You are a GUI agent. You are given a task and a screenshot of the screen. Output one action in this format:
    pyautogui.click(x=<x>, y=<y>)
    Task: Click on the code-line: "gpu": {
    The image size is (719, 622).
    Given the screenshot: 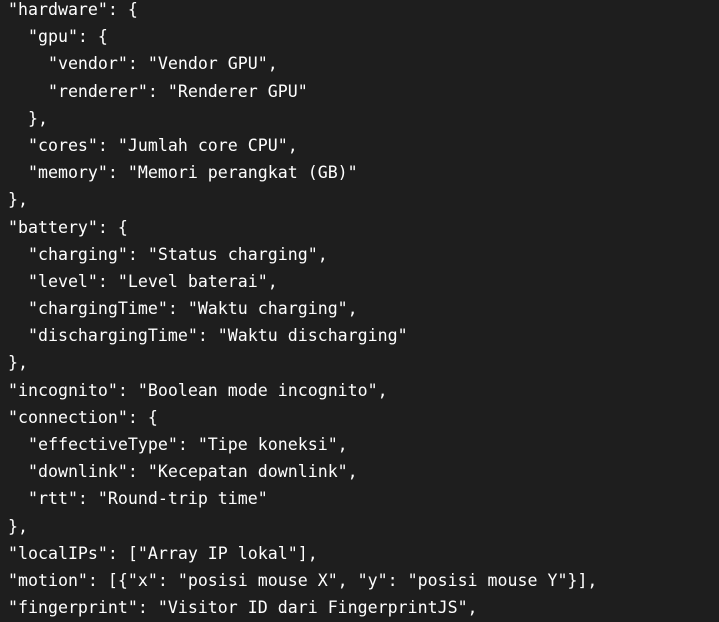 What is the action you would take?
    pyautogui.click(x=58, y=37)
    